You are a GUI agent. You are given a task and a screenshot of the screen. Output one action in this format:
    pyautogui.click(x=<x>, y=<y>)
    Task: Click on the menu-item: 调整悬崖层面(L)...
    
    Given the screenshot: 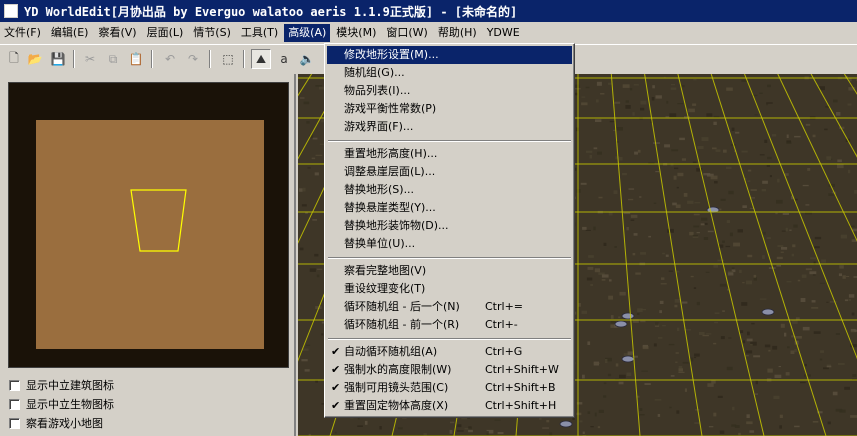 What is the action you would take?
    pyautogui.click(x=449, y=172)
    